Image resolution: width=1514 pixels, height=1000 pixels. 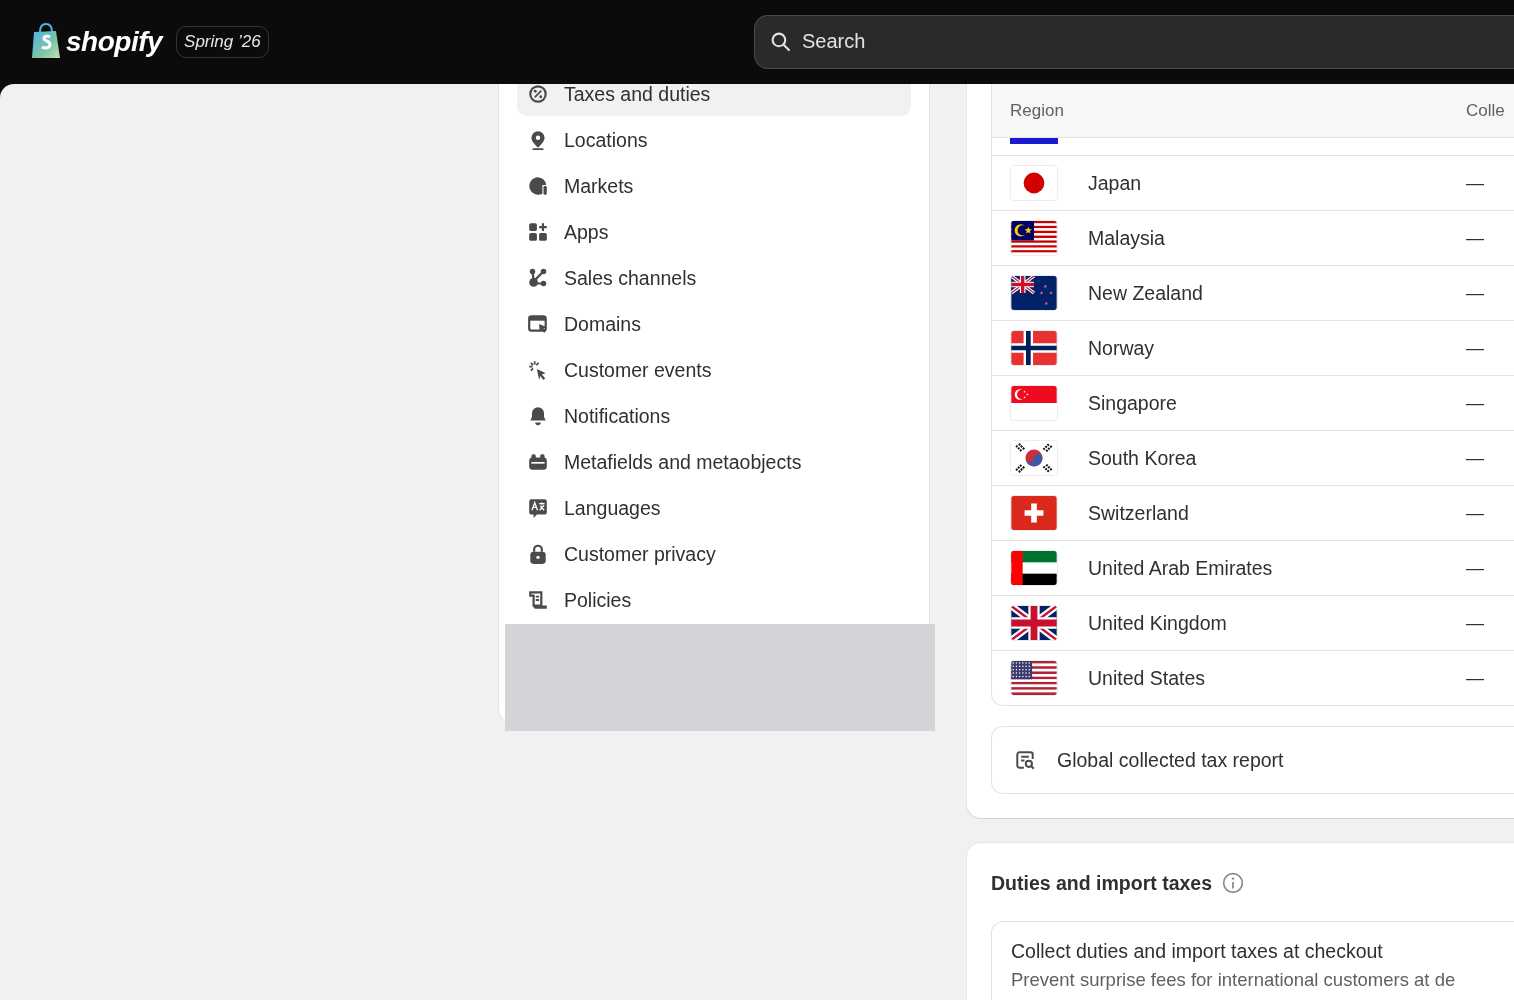 What do you see at coordinates (1277, 678) in the screenshot?
I see `region-name: United States` at bounding box center [1277, 678].